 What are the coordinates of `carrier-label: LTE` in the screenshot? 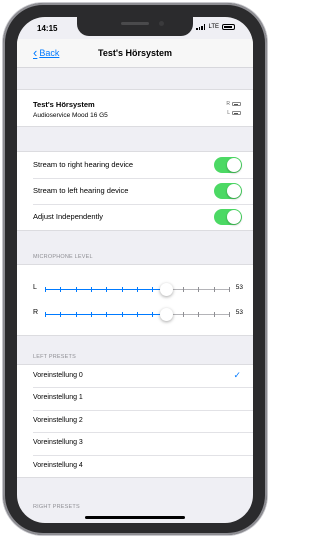 It's located at (213, 27).